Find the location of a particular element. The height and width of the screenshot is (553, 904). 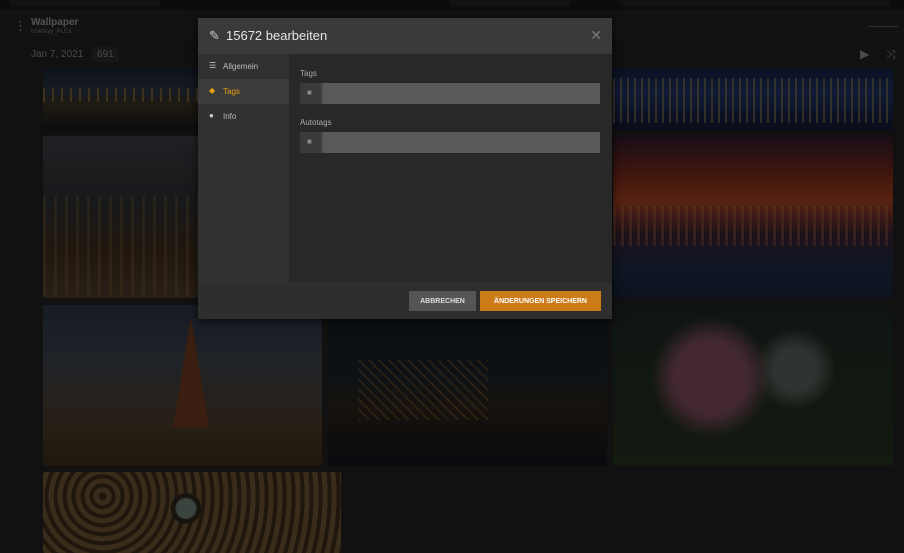

tags-lock-button: ■ is located at coordinates (310, 93).